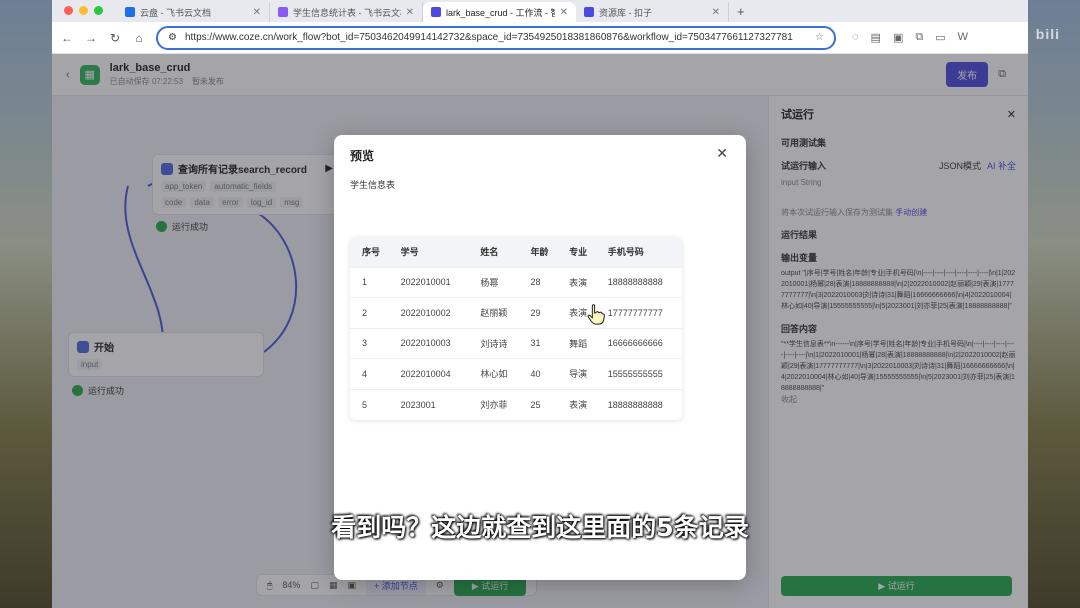 The width and height of the screenshot is (1080, 608). What do you see at coordinates (625, 12) in the screenshot?
I see `tab-label: 资源库 - 扣子` at bounding box center [625, 12].